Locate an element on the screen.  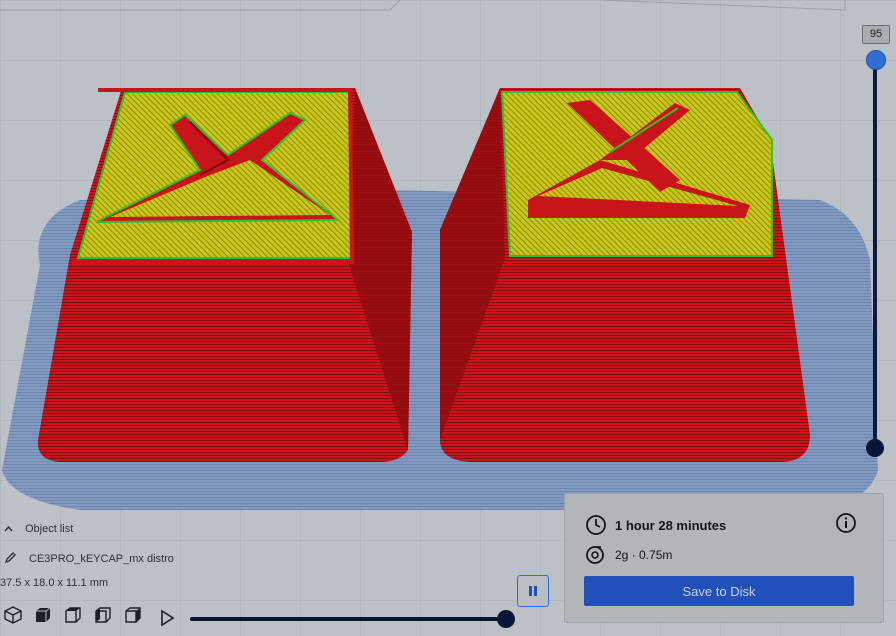
clock-icon is located at coordinates (596, 525).